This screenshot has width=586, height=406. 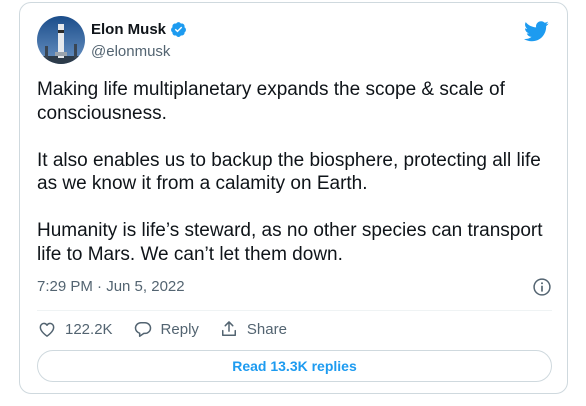 What do you see at coordinates (61, 40) in the screenshot?
I see `avatar` at bounding box center [61, 40].